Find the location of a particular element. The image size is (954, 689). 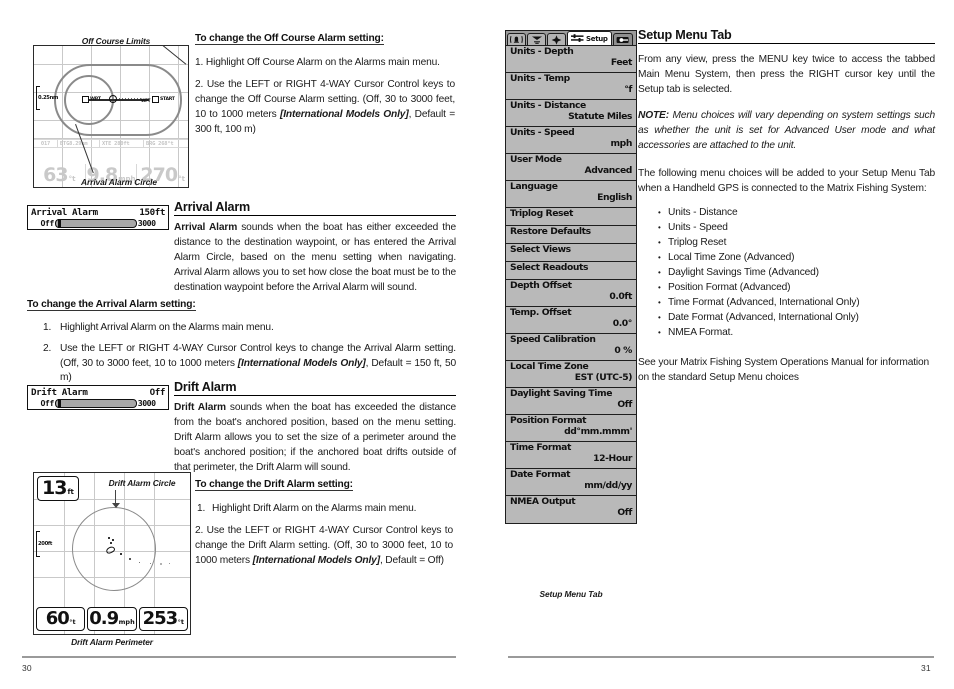

drift-alarm-menu-widget: Drift Alarm Off Off 3000 is located at coordinates (98, 397).